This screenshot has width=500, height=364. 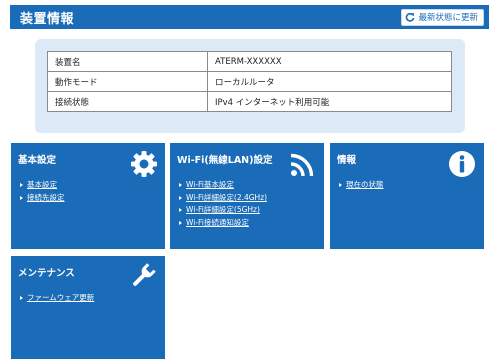 What do you see at coordinates (144, 166) in the screenshot?
I see `gear-icon` at bounding box center [144, 166].